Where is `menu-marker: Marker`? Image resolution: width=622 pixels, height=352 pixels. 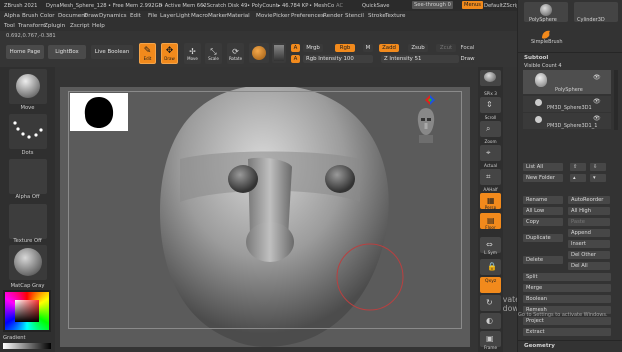 menu-marker: Marker is located at coordinates (217, 16).